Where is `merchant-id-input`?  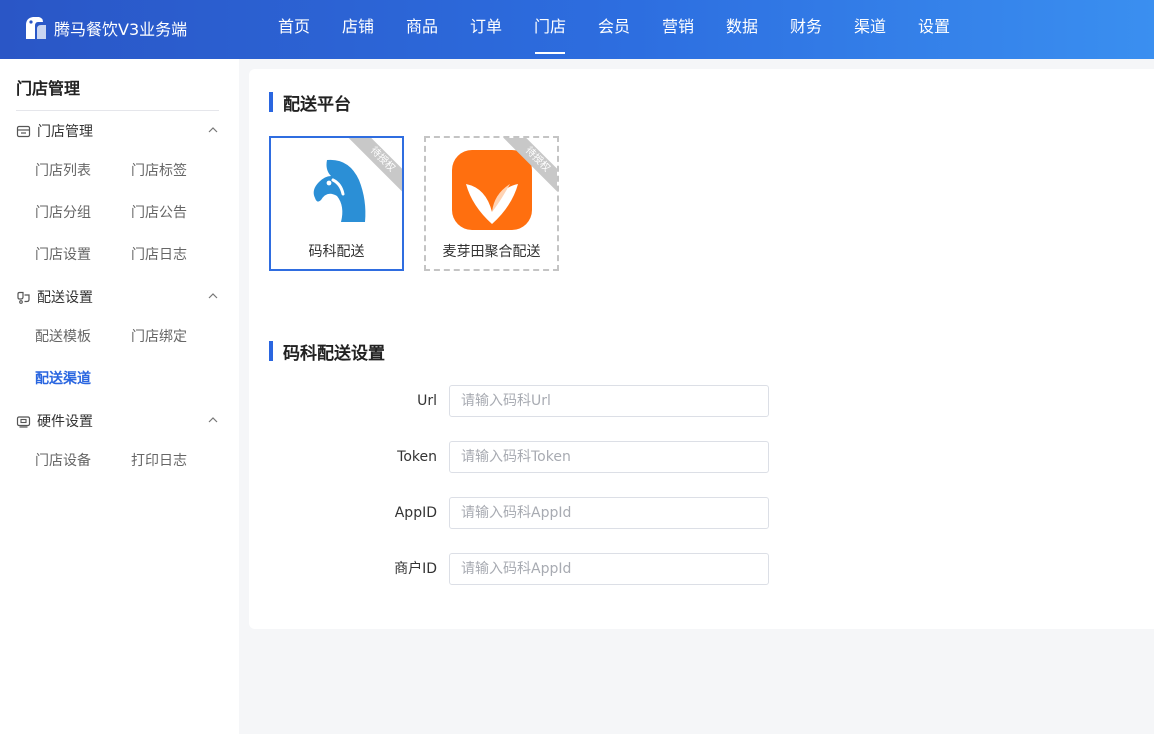 merchant-id-input is located at coordinates (609, 569).